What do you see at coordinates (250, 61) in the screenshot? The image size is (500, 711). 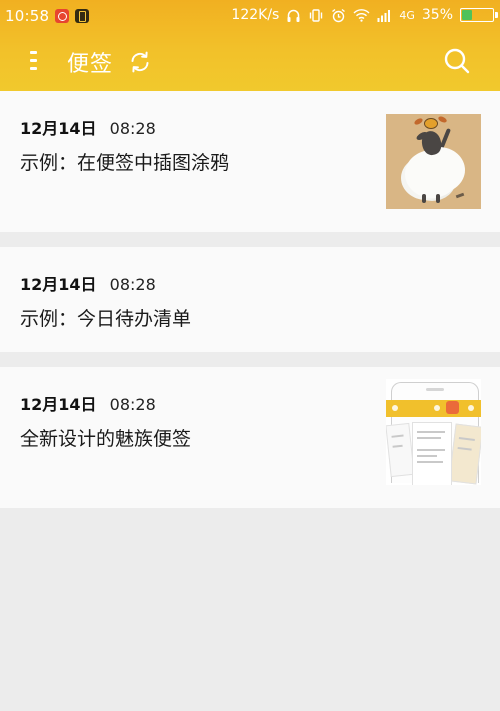 I see `app-bar: 便签` at bounding box center [250, 61].